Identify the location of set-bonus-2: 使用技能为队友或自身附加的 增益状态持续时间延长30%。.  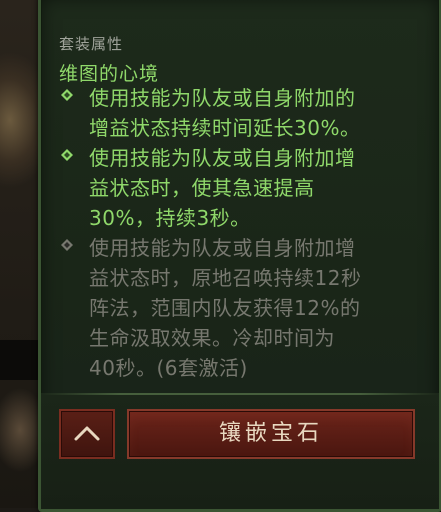
(239, 113).